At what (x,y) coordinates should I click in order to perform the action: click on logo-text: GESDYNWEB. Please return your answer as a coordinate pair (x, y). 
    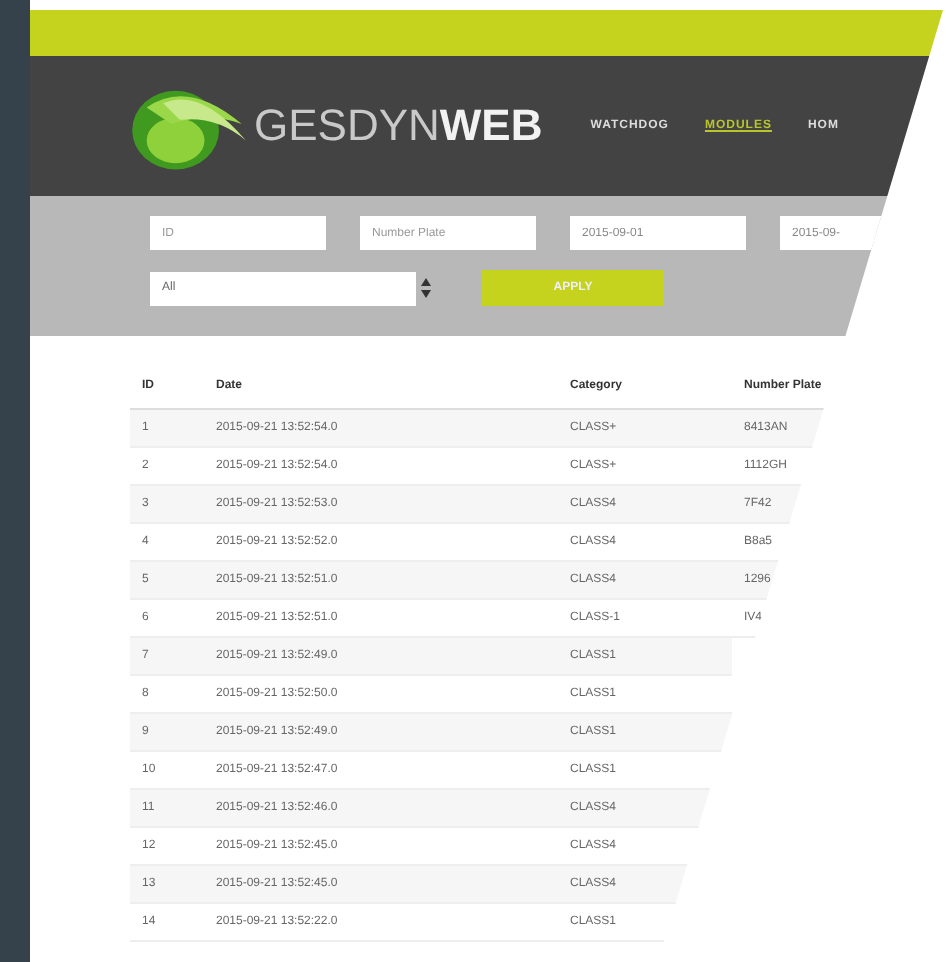
    Looking at the image, I should click on (398, 126).